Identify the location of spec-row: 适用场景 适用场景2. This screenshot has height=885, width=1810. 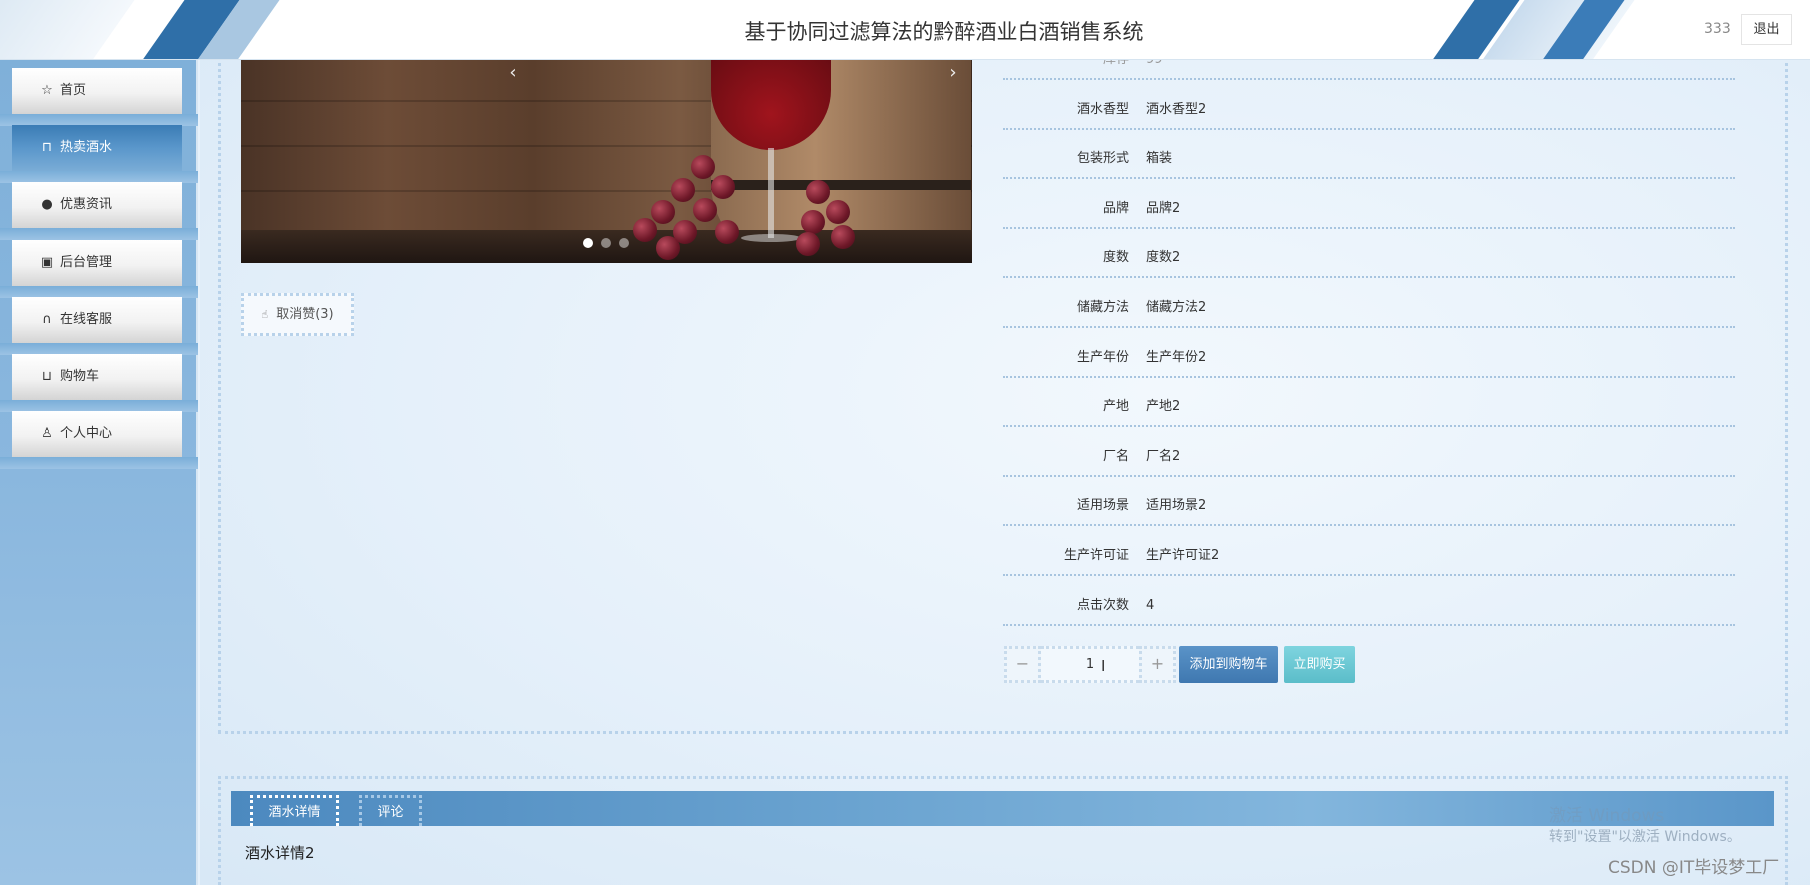
(1369, 502).